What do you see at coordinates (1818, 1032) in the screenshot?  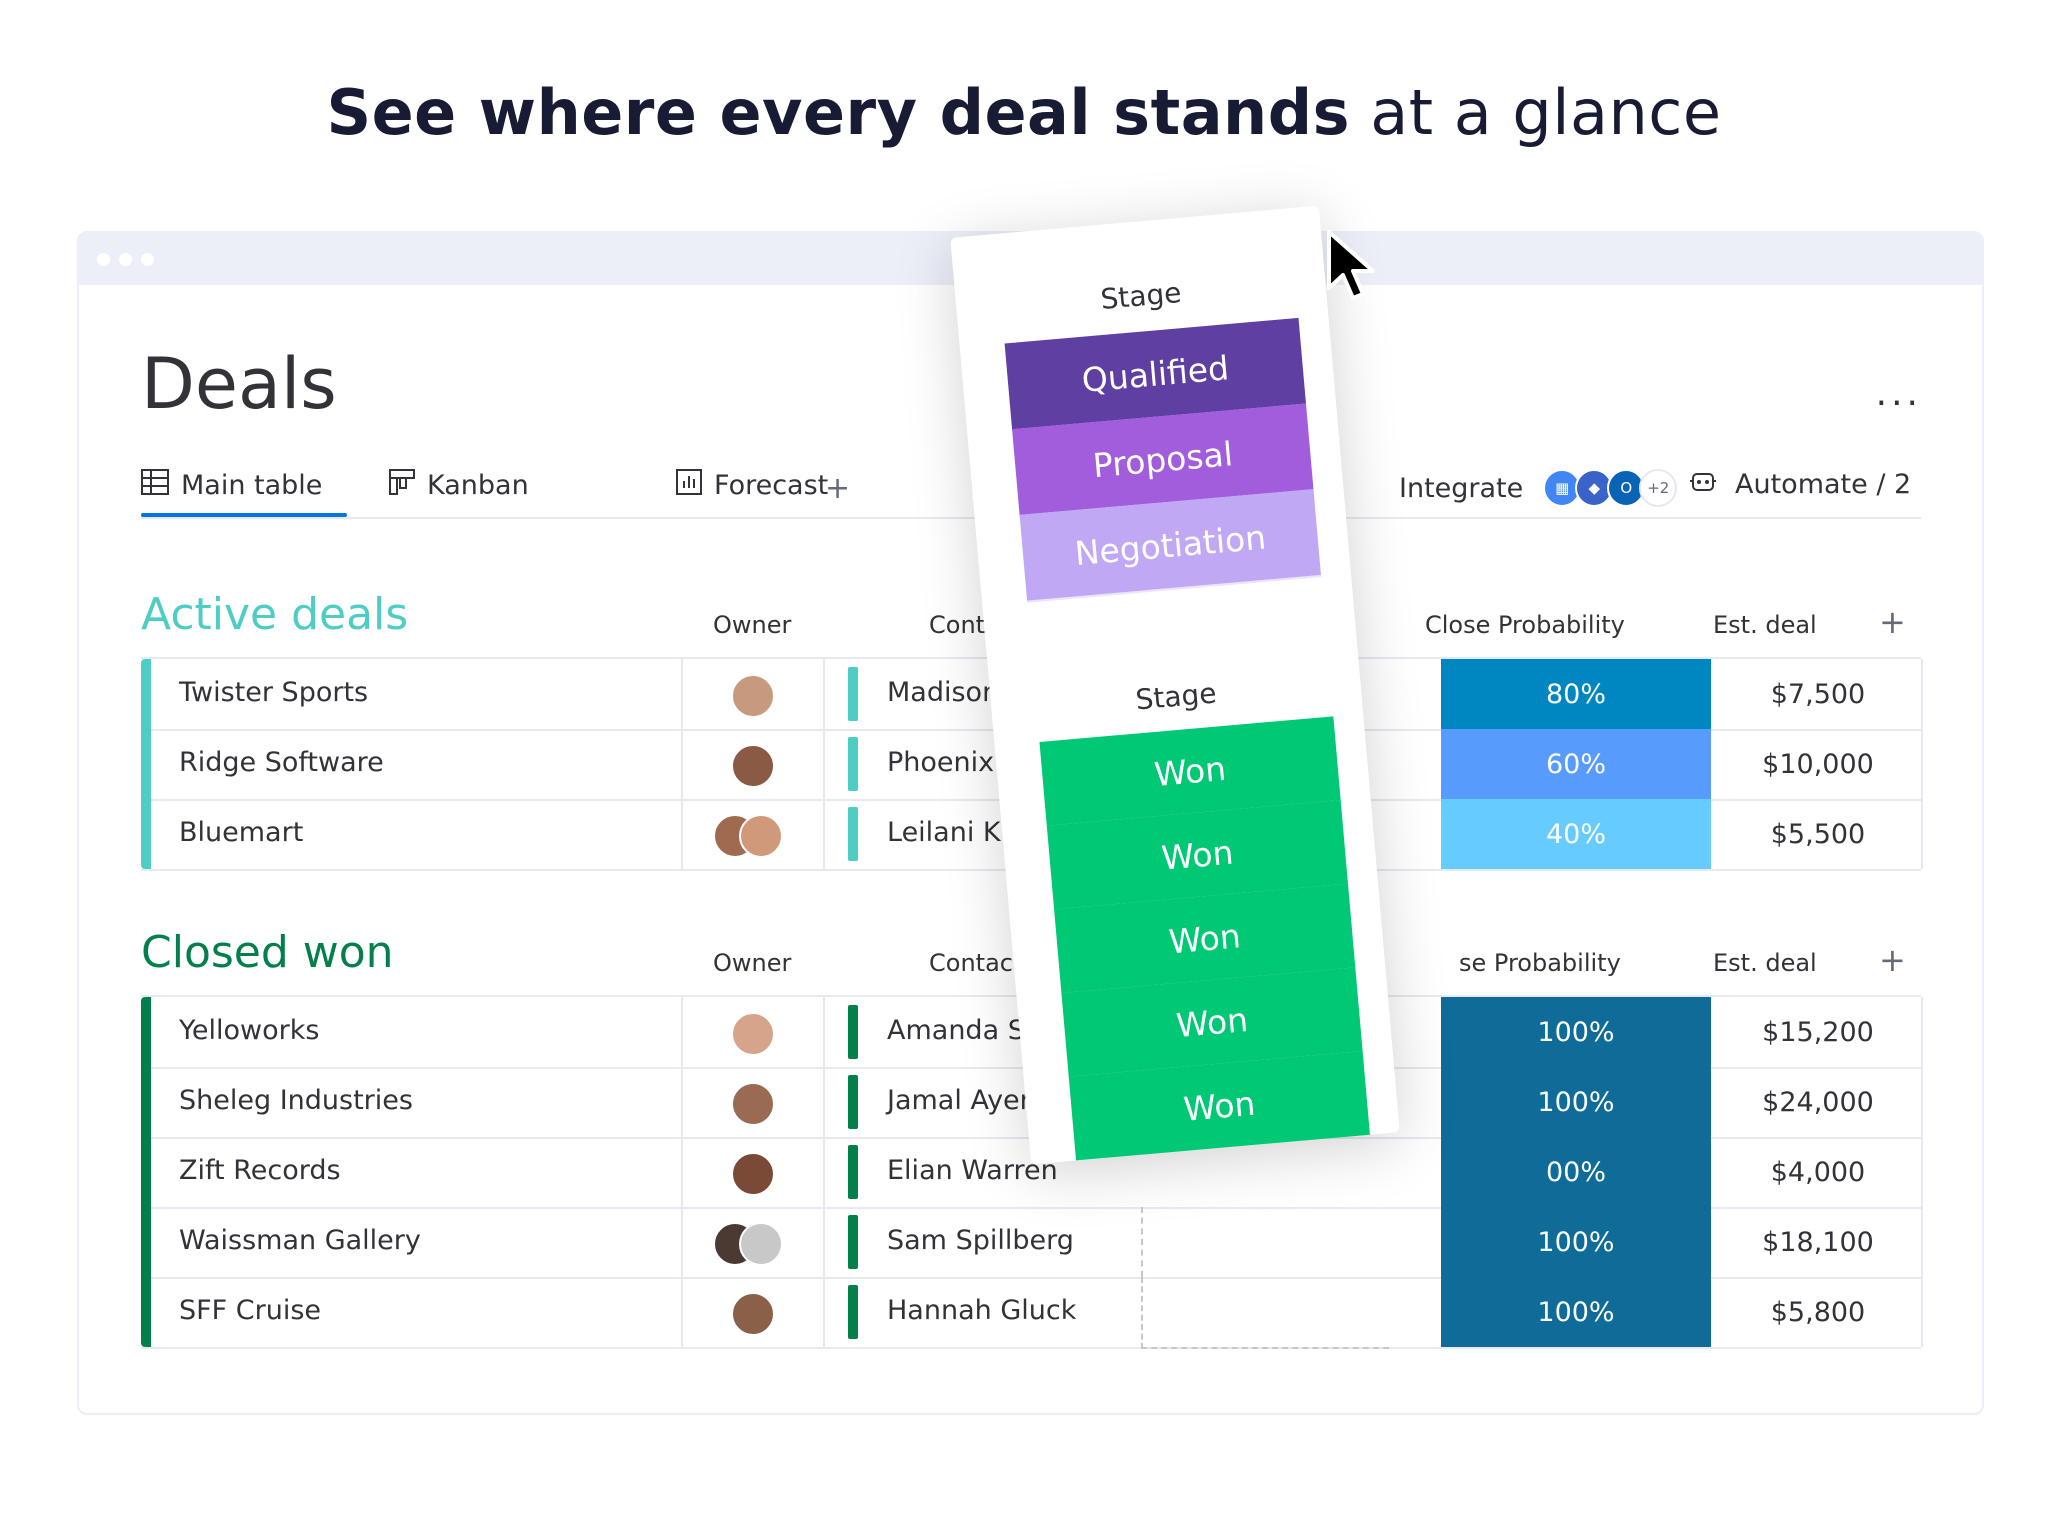 I see `est-deal-cell: $15,200` at bounding box center [1818, 1032].